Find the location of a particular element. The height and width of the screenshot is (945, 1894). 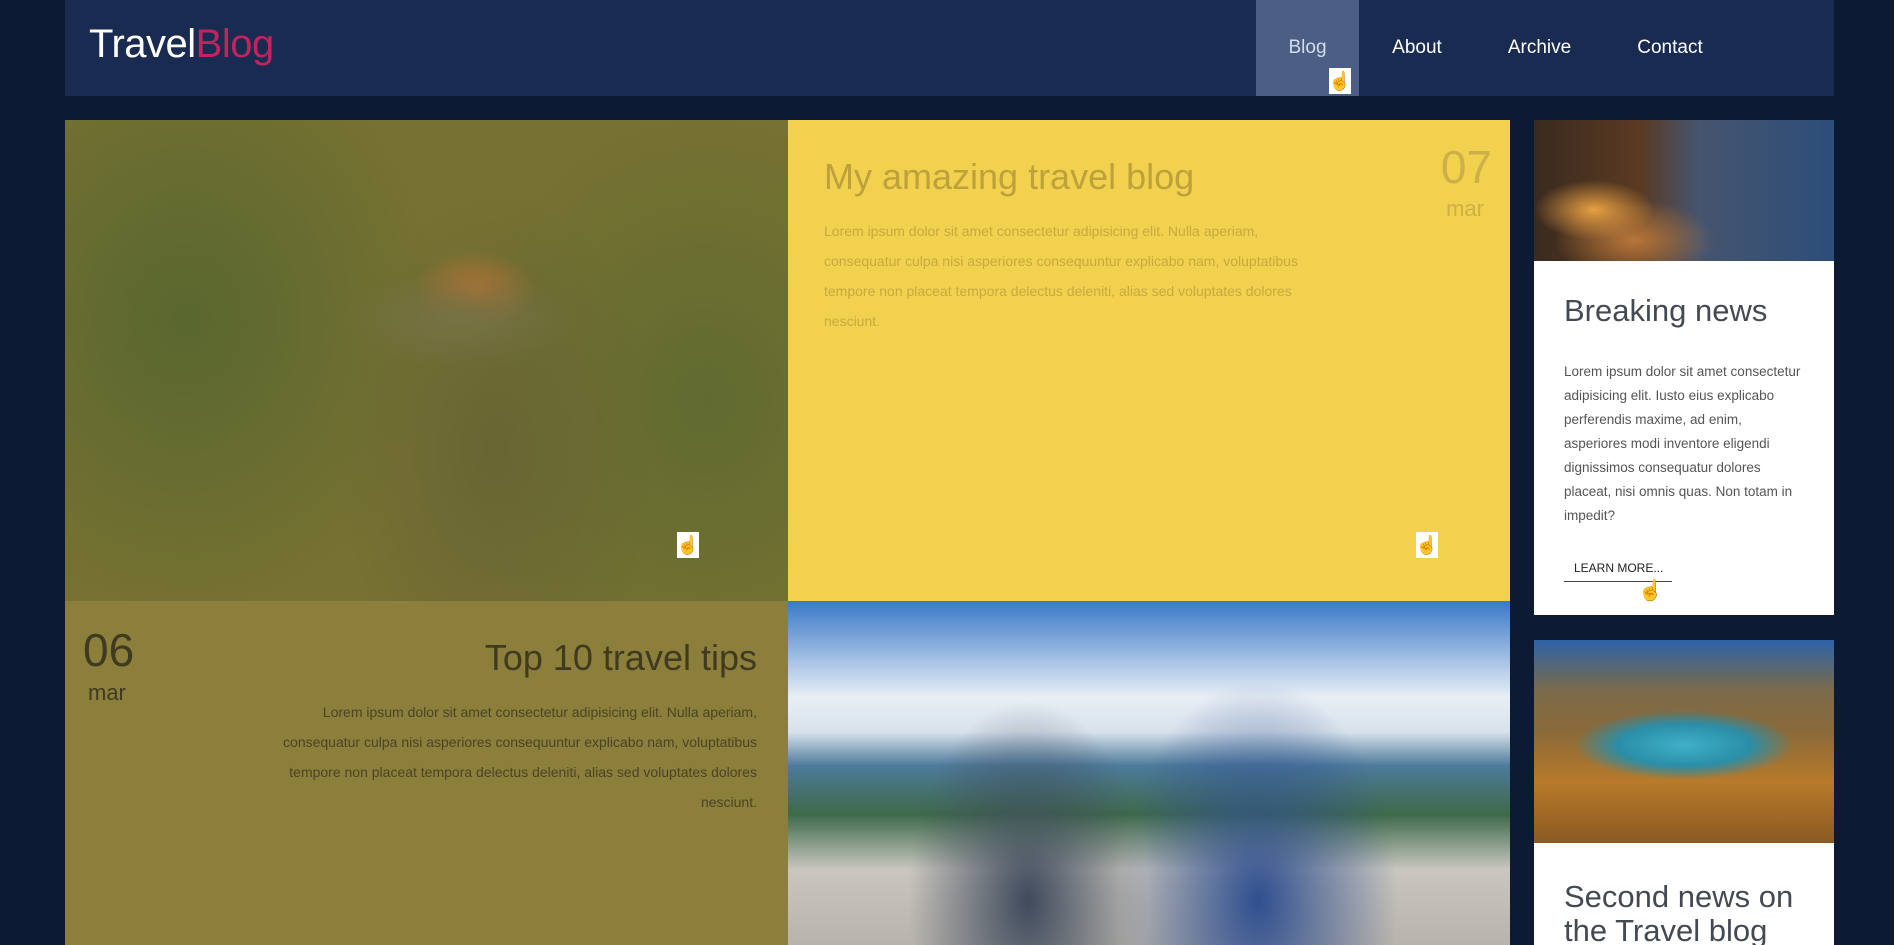

nav-contact: Contact is located at coordinates (1670, 48).